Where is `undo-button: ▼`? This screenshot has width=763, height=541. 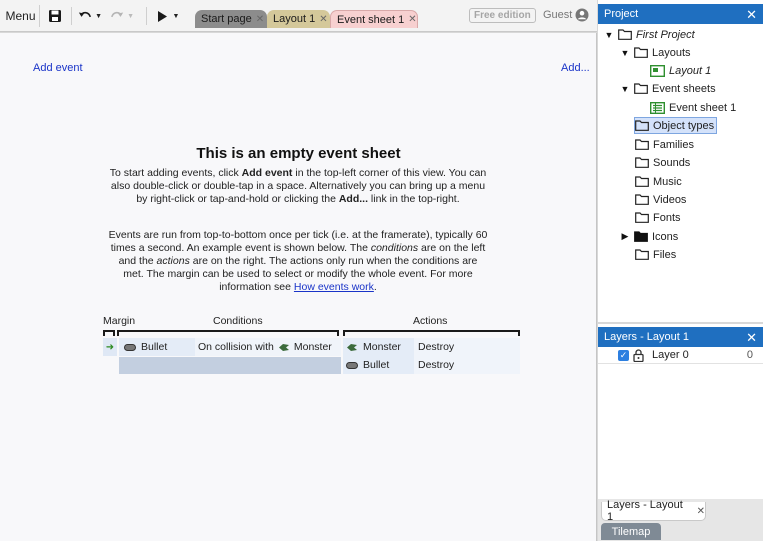
undo-button: ▼ is located at coordinates (90, 16).